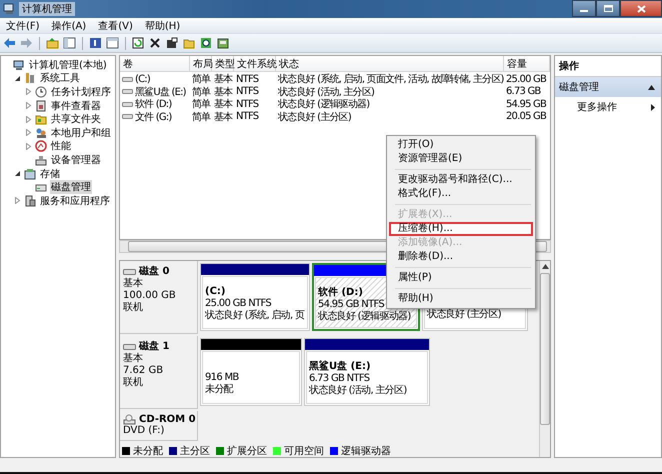  What do you see at coordinates (314, 117) in the screenshot?
I see `table-cell-text: 状态良好 (主分区)` at bounding box center [314, 117].